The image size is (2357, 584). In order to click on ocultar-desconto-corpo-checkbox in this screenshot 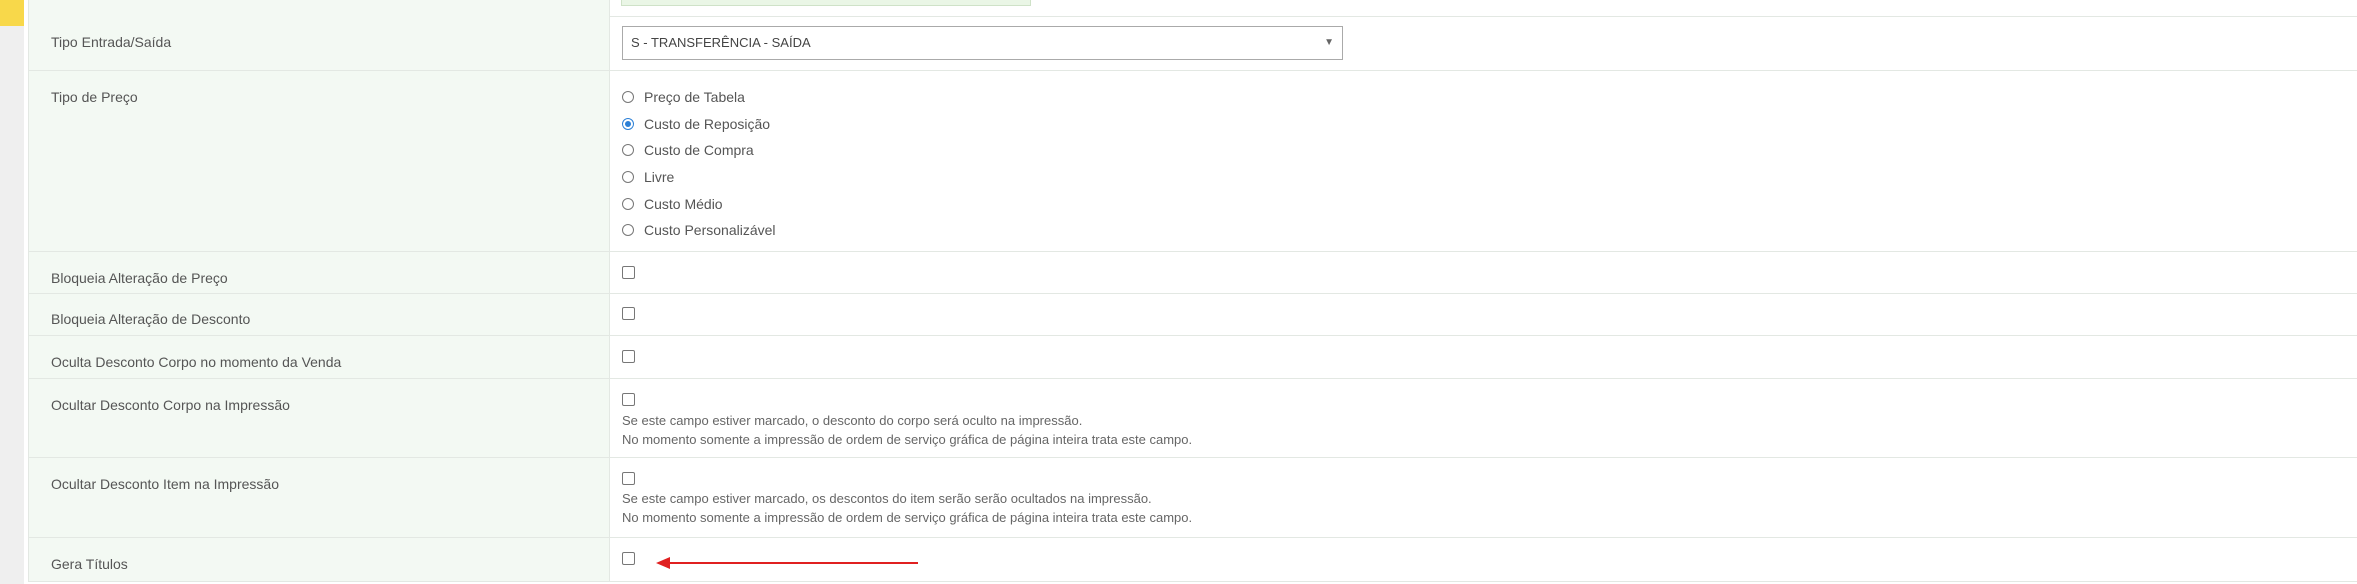, I will do `click(628, 399)`.